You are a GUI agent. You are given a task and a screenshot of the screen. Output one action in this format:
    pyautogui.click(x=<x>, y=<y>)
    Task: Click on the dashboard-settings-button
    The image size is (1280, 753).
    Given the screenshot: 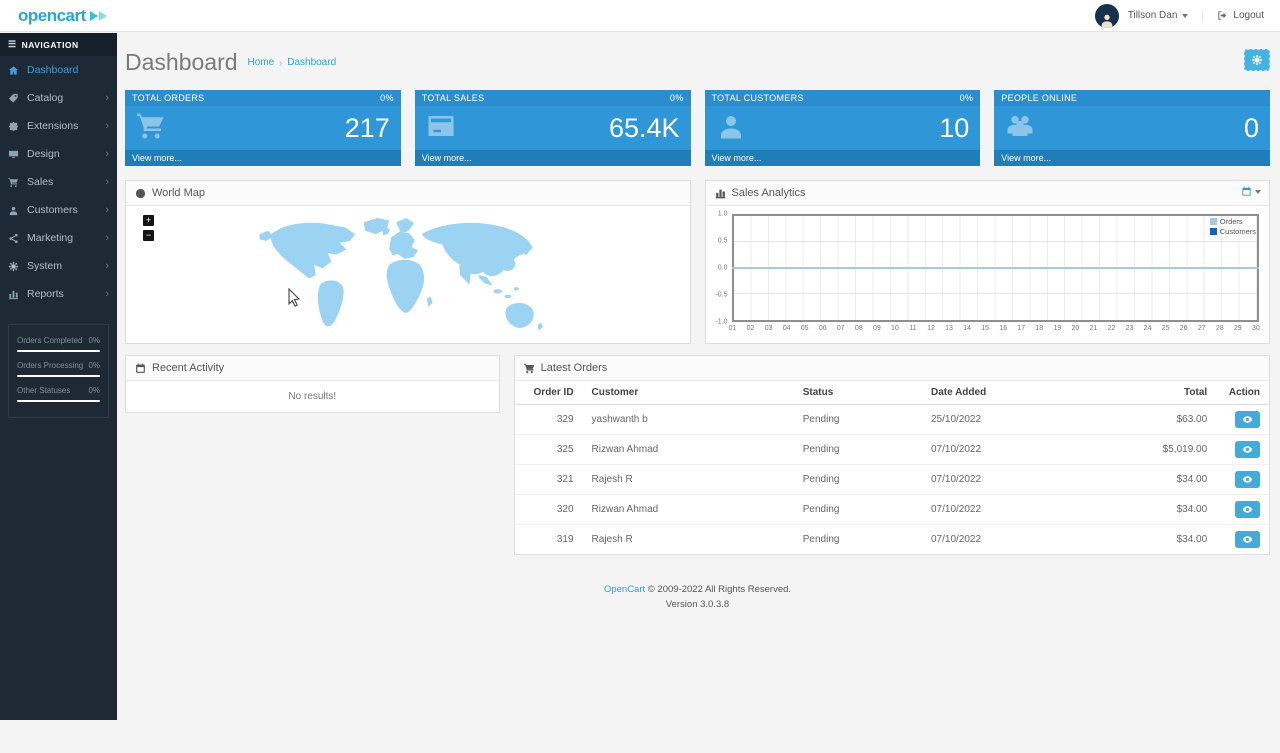 What is the action you would take?
    pyautogui.click(x=1257, y=60)
    